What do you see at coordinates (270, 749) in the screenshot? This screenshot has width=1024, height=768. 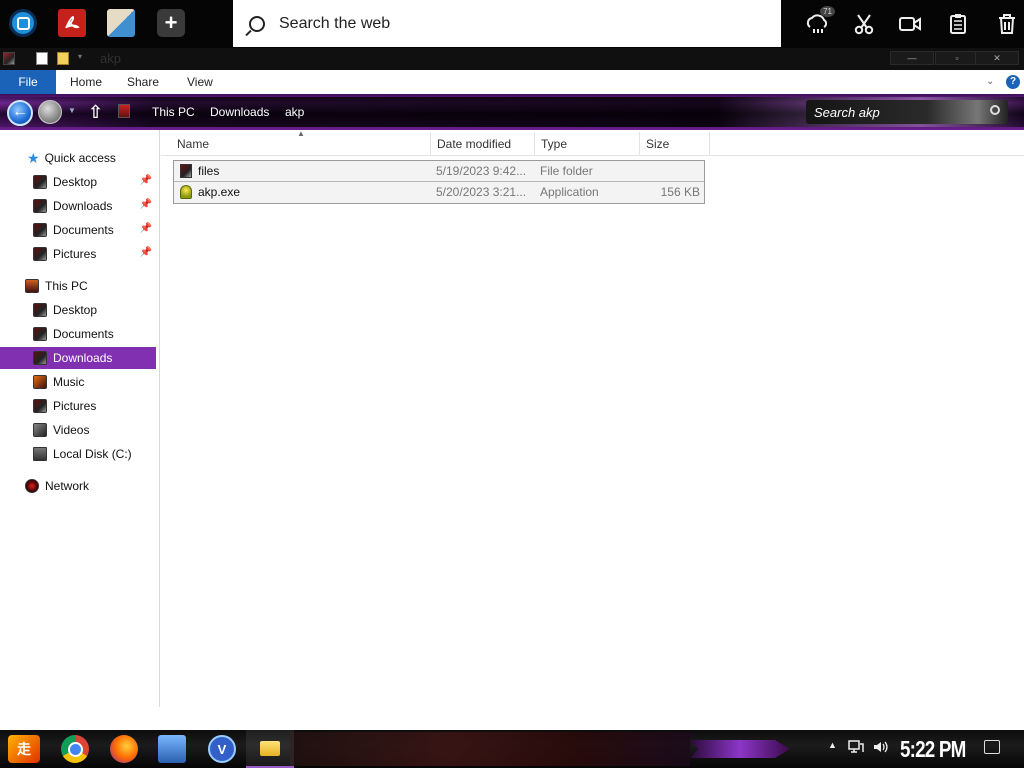 I see `file-explorer-icon` at bounding box center [270, 749].